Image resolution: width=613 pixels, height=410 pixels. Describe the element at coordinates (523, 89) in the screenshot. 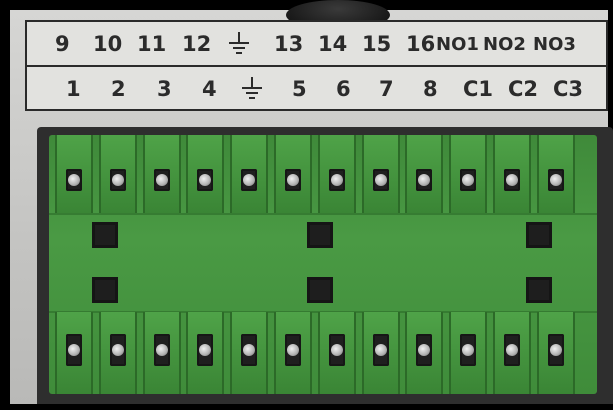

I see `label-c2: C2` at that location.